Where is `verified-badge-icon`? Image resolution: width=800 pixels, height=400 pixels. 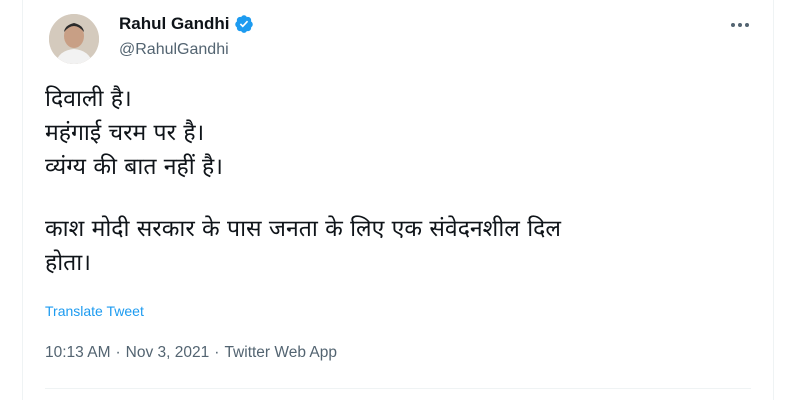
verified-badge-icon is located at coordinates (243, 24).